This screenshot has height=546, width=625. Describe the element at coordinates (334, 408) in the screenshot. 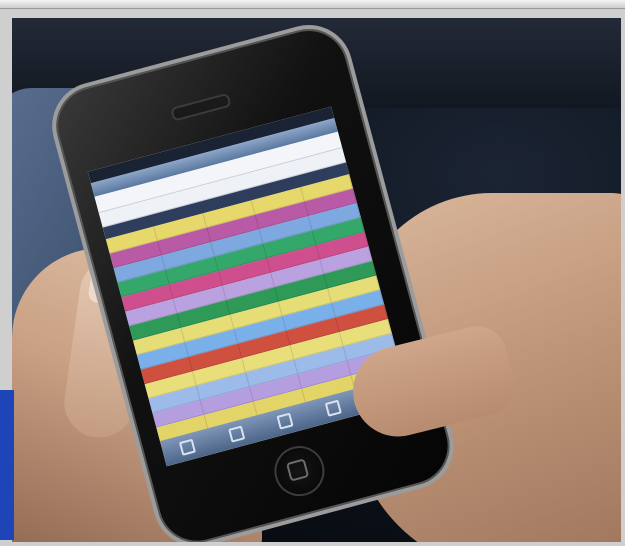

I see `pages-icon` at that location.